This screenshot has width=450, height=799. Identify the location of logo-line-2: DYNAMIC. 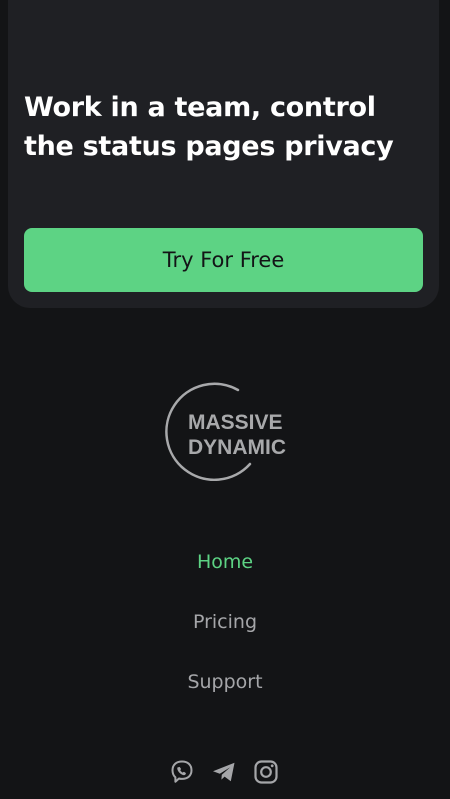
(237, 447).